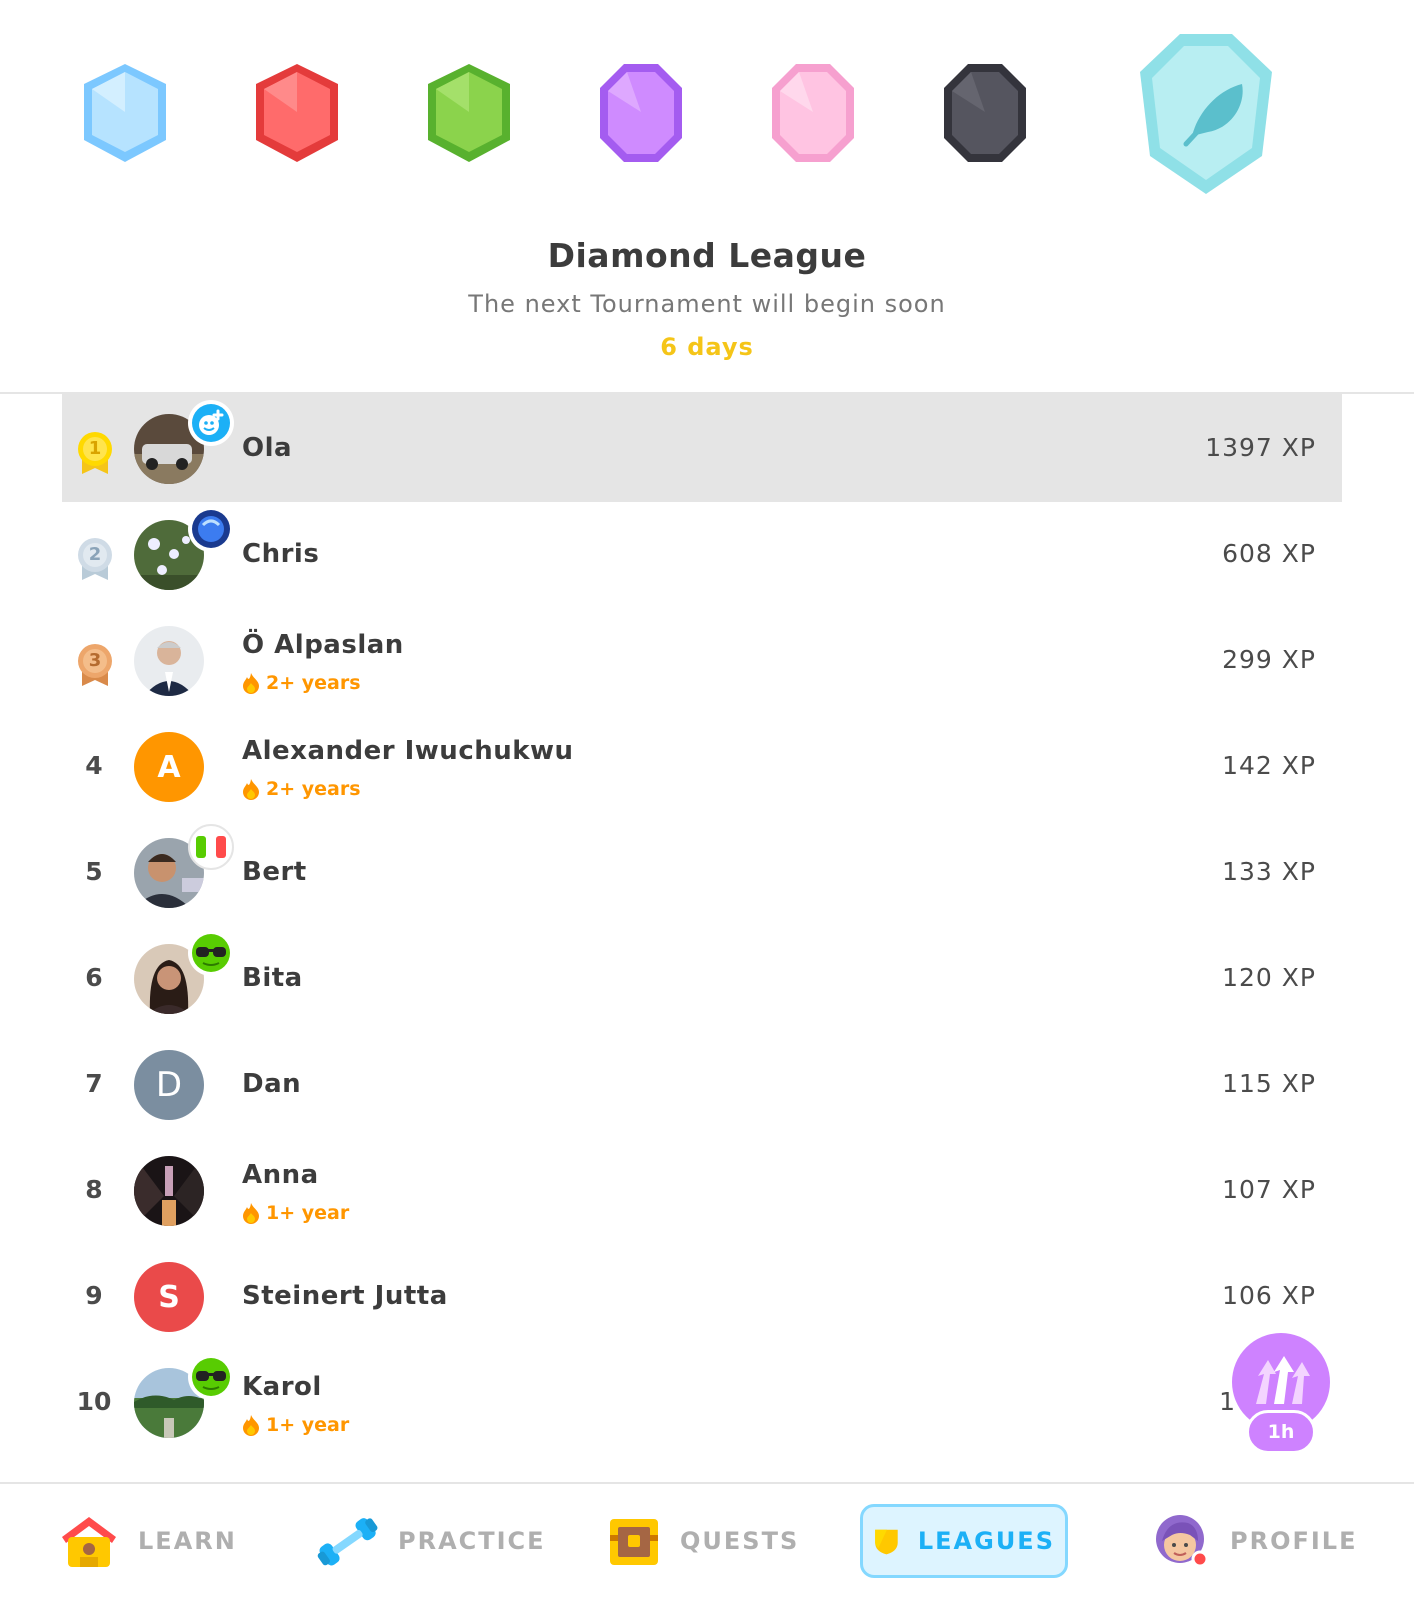 The image size is (1414, 1600). Describe the element at coordinates (95, 448) in the screenshot. I see `rank-number: 1` at that location.